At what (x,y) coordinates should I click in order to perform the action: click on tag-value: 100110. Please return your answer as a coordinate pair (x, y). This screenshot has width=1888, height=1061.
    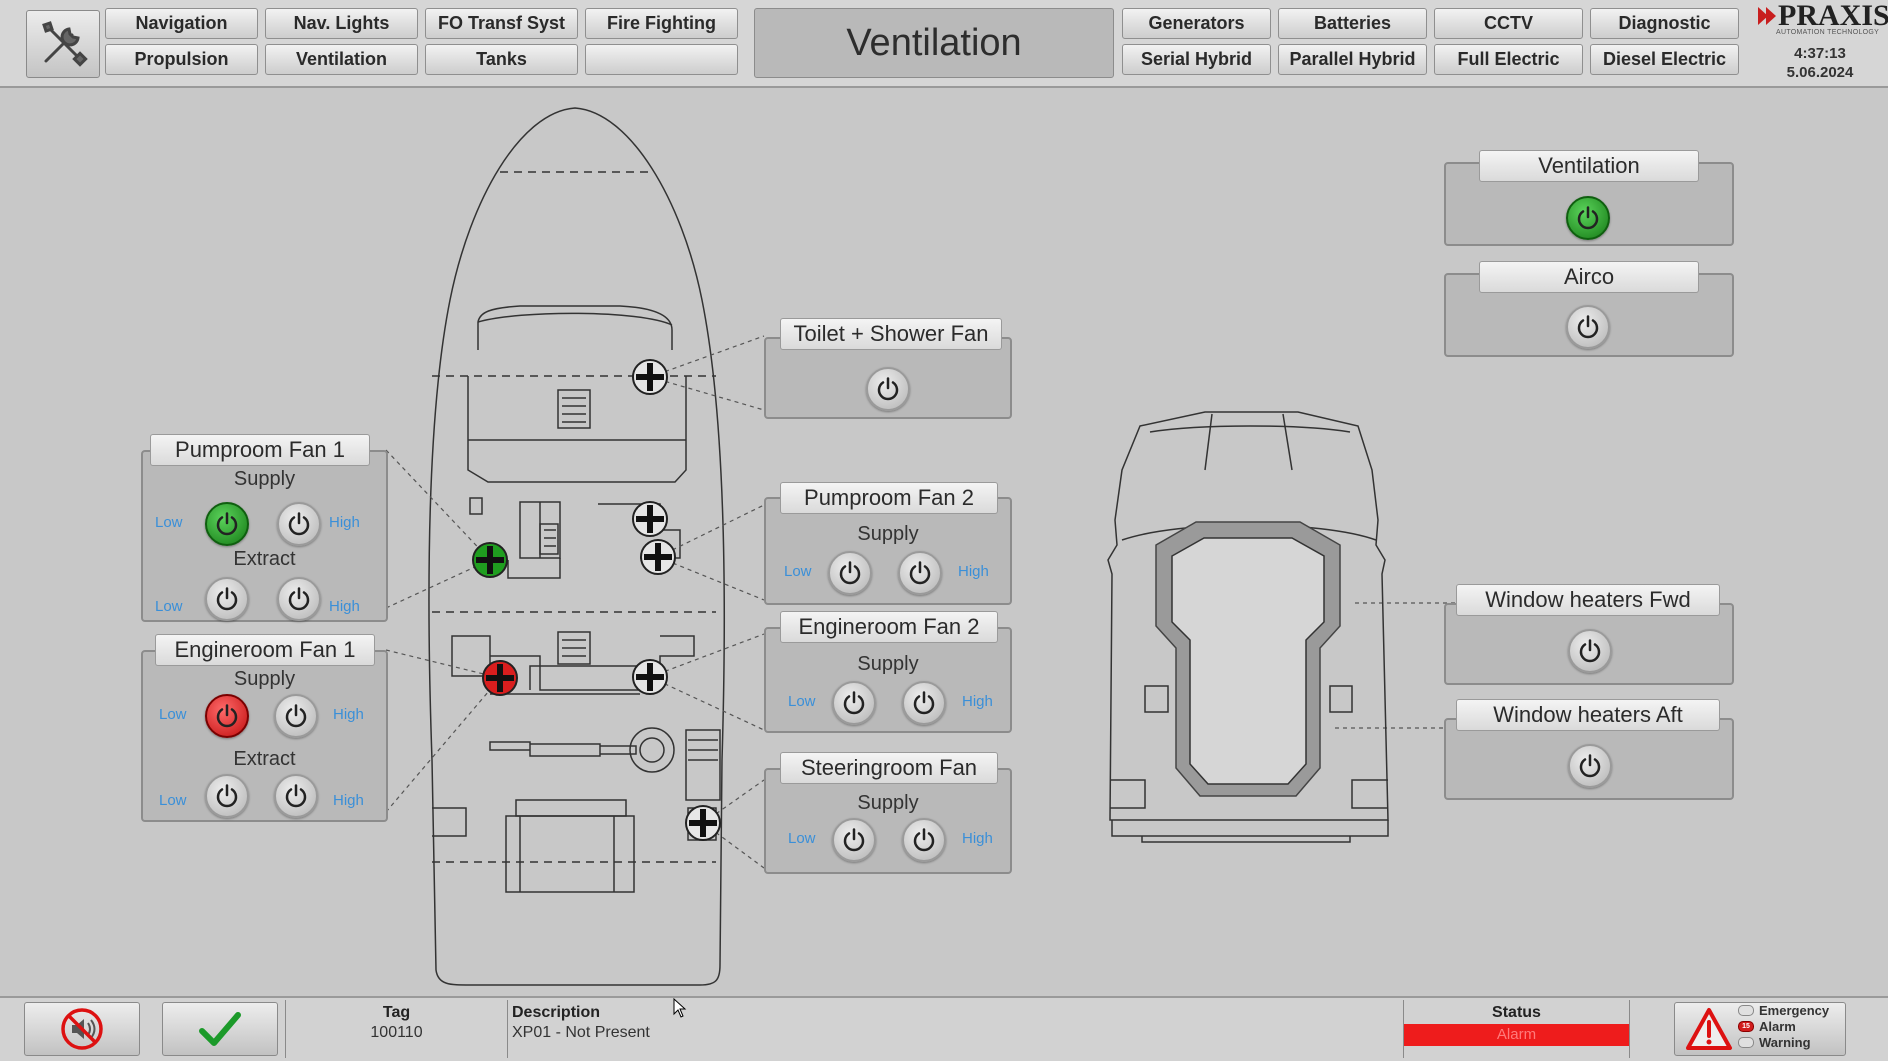
    Looking at the image, I should click on (396, 1032).